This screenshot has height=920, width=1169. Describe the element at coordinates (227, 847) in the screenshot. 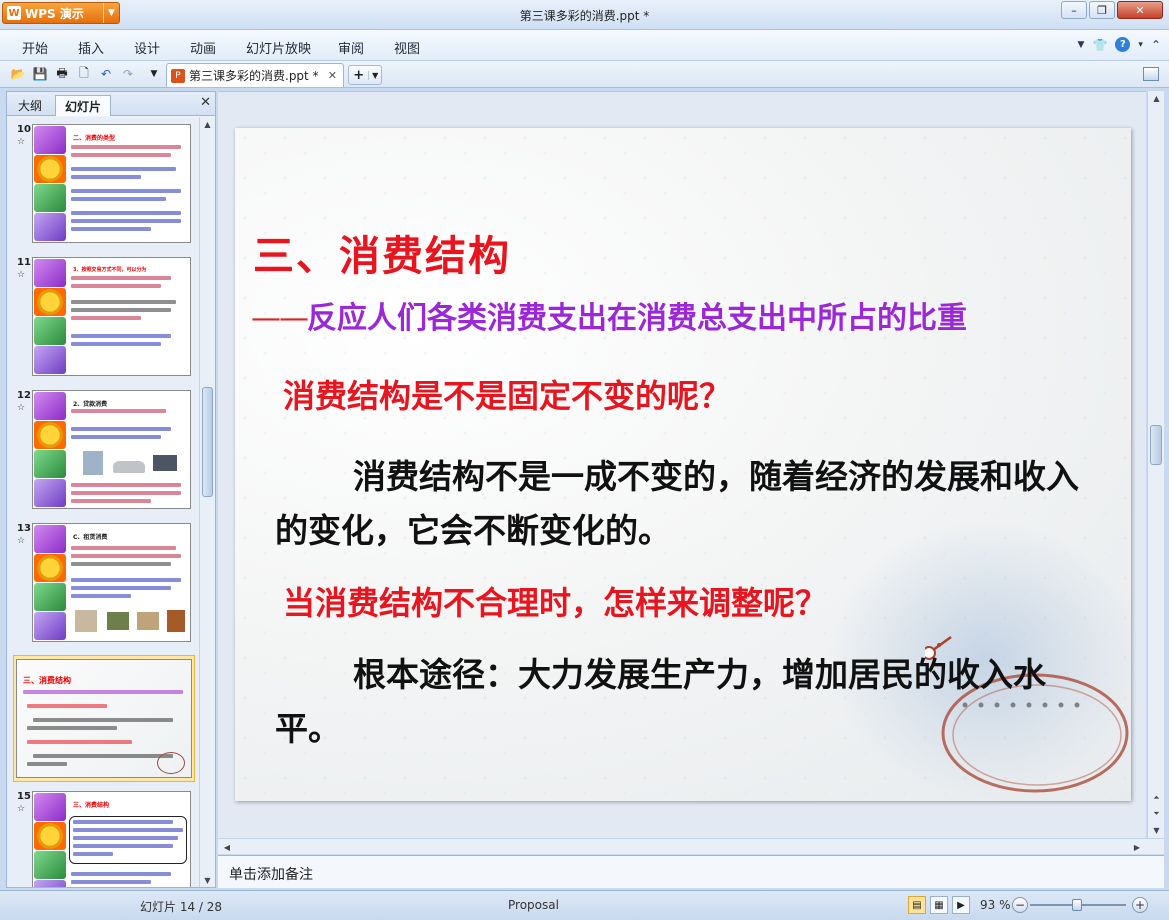

I see `scroll-left-icon: ◀` at that location.